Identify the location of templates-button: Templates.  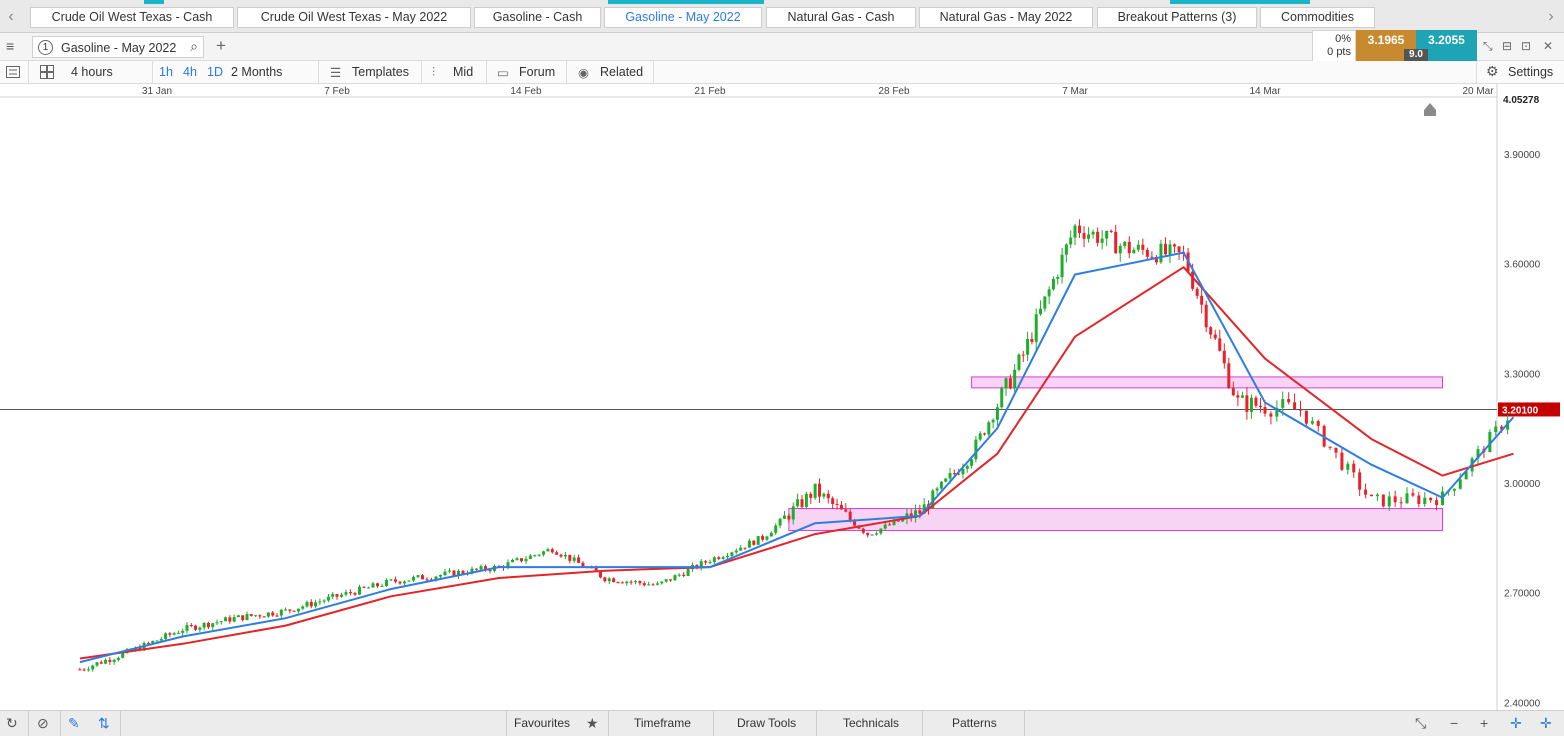
(380, 72).